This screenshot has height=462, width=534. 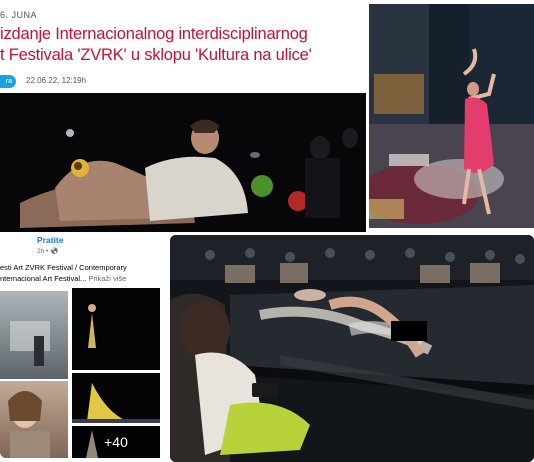 I want to click on stage-photo-art, so click(x=451, y=116).